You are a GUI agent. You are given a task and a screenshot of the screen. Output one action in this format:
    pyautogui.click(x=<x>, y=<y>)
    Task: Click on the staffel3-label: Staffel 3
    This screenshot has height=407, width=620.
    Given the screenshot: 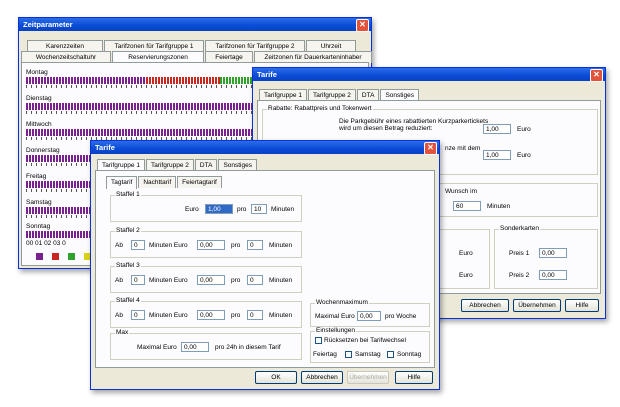 What is the action you would take?
    pyautogui.click(x=128, y=265)
    